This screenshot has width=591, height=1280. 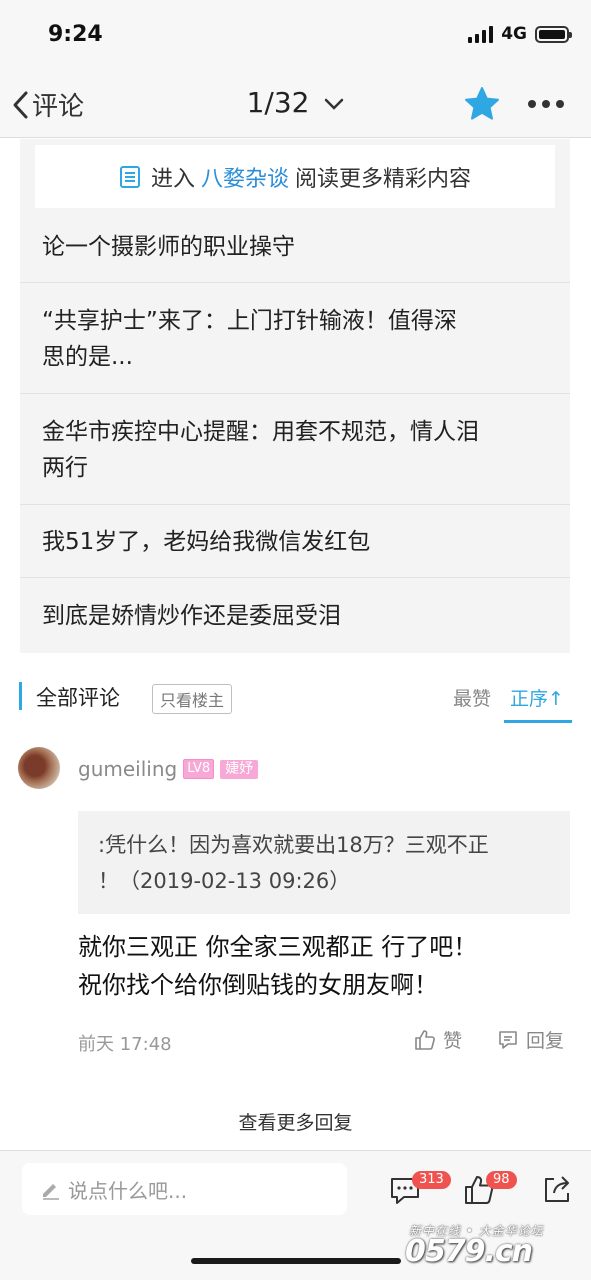 I want to click on like-label: 赞, so click(x=453, y=1041).